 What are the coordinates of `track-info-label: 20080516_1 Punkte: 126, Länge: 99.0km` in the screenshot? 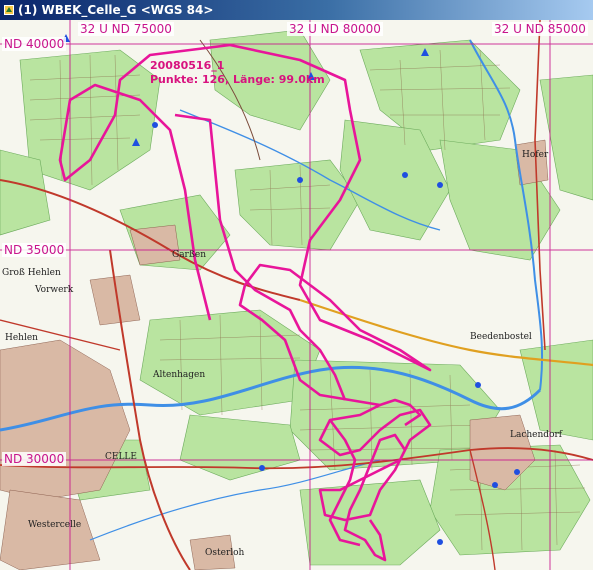 It's located at (237, 73).